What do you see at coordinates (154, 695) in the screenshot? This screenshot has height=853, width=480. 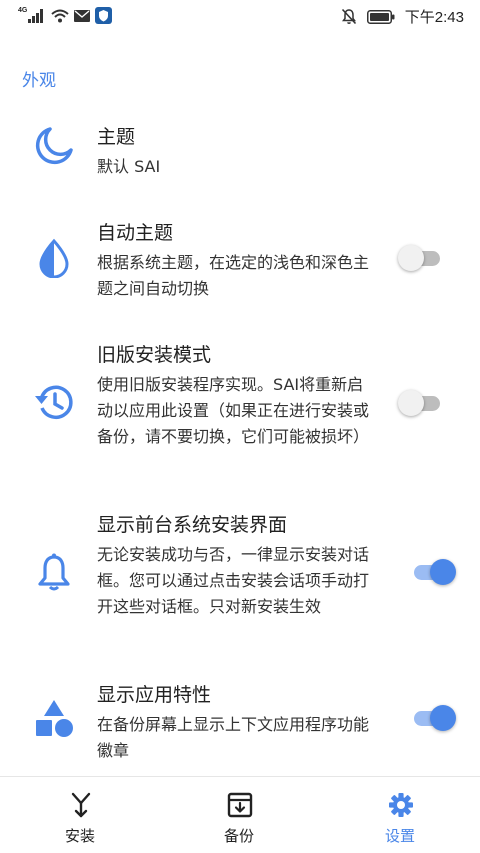 I see `setting-title: 显示应用特性` at bounding box center [154, 695].